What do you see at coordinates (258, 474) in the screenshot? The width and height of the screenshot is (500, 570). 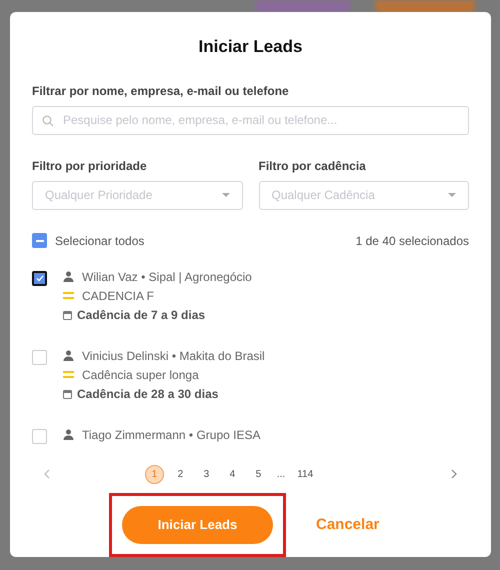 I see `page-button: 5` at bounding box center [258, 474].